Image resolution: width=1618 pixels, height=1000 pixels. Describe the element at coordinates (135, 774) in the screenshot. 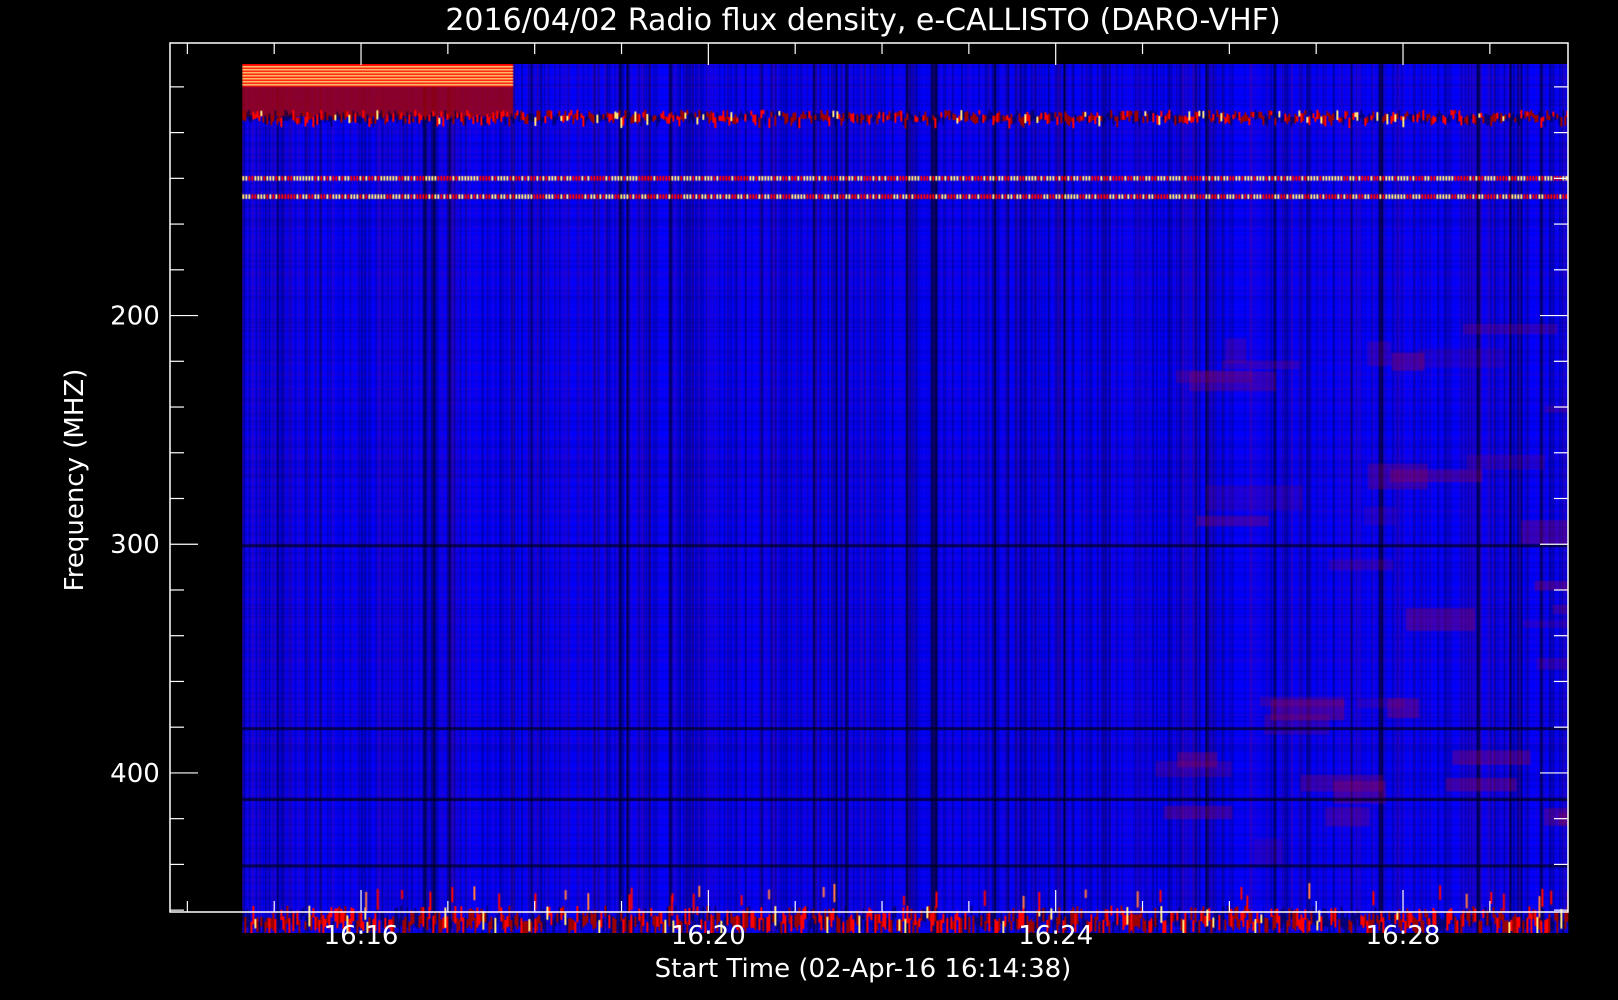

I see `y-tick-label: 400` at that location.